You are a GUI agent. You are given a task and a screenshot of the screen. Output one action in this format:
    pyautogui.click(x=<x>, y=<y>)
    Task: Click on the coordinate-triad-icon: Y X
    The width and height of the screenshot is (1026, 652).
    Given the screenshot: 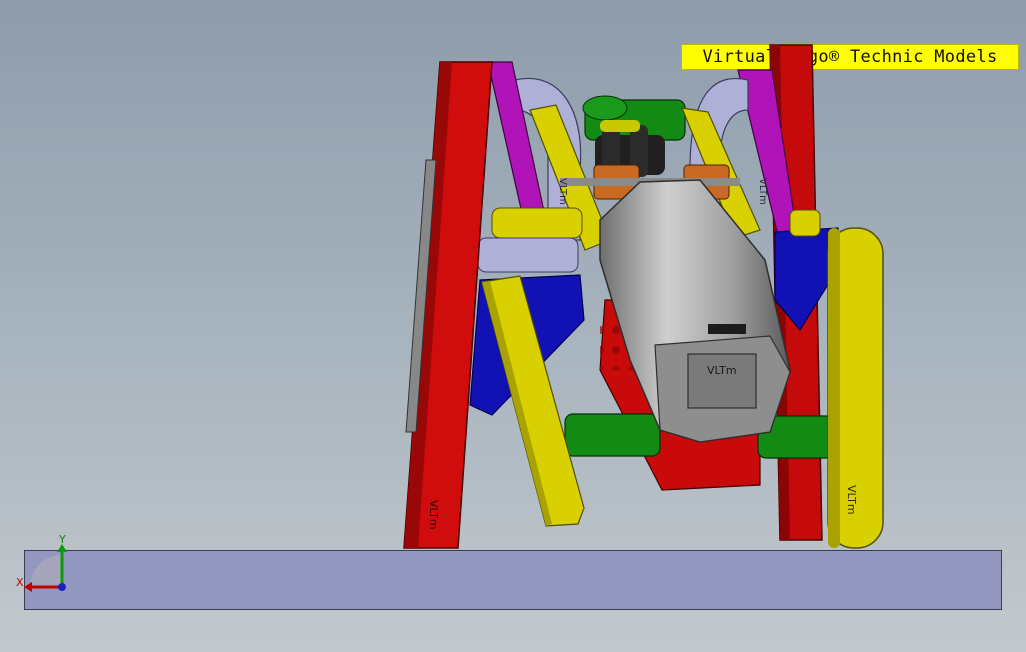 What is the action you would take?
    pyautogui.click(x=41, y=562)
    